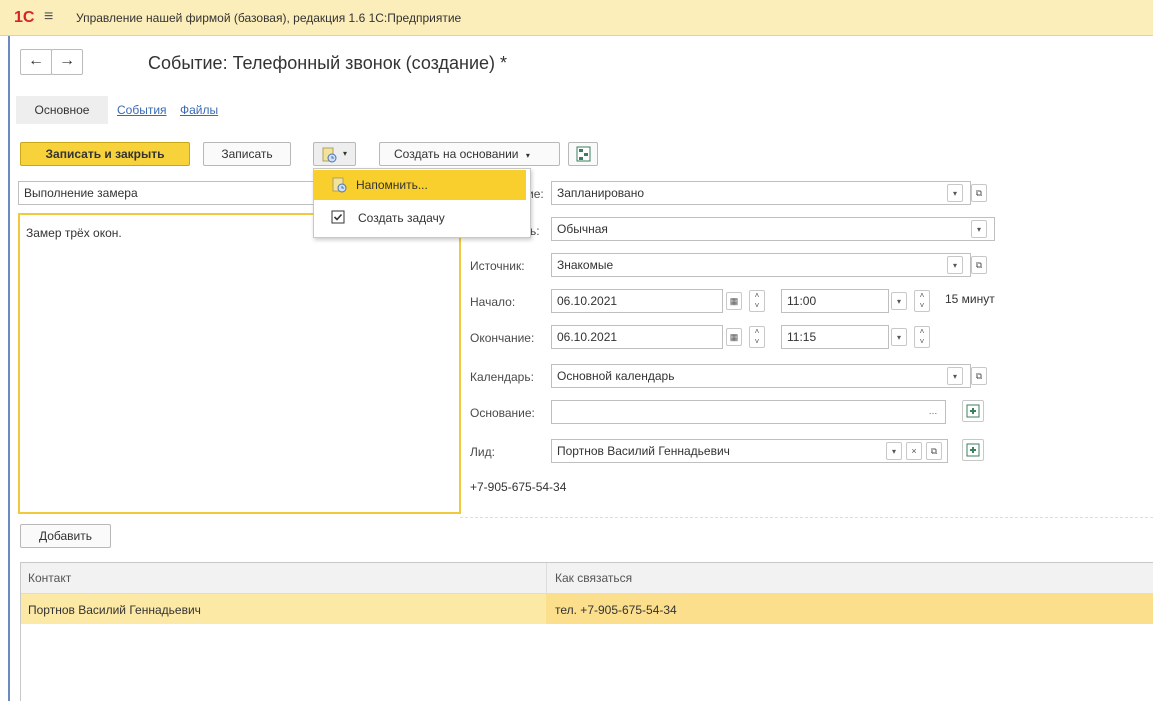  Describe the element at coordinates (546, 578) in the screenshot. I see `column-separator` at that location.